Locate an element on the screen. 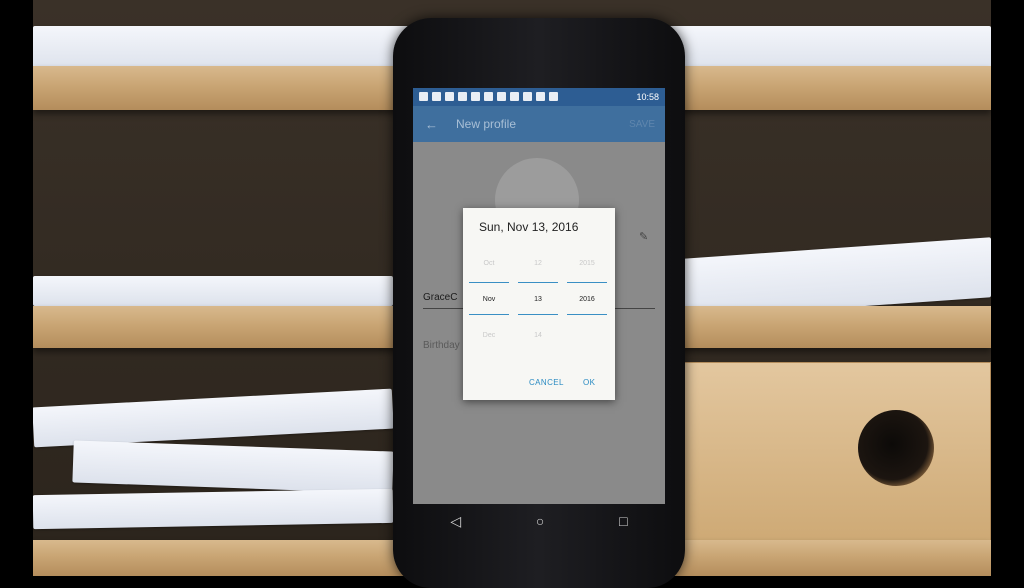 This screenshot has height=588, width=1024. save-action-button: SAVE is located at coordinates (642, 124).